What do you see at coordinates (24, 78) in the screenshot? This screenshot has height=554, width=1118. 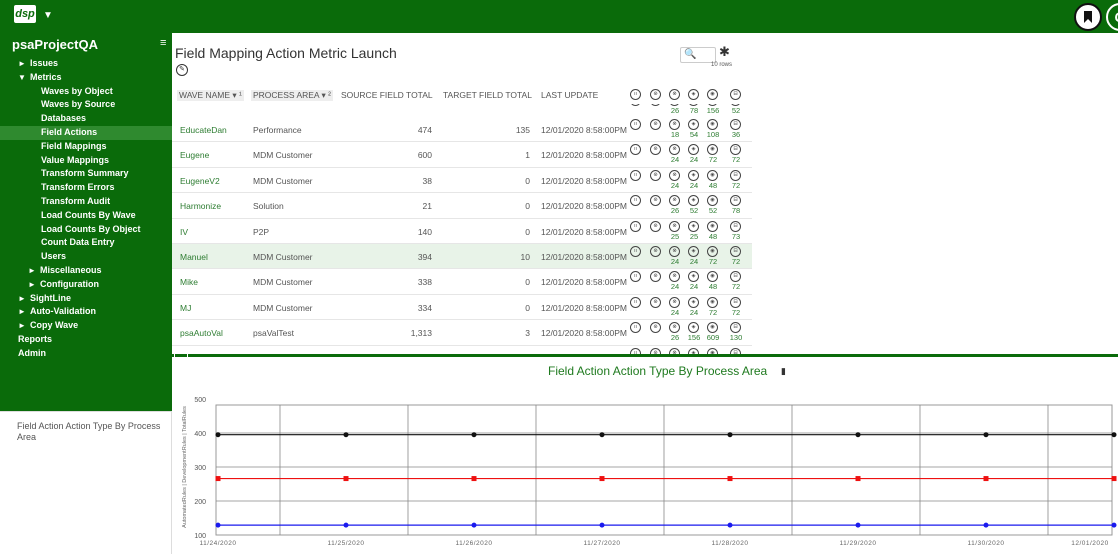 I see `expand-down-icon: ▼` at bounding box center [24, 78].